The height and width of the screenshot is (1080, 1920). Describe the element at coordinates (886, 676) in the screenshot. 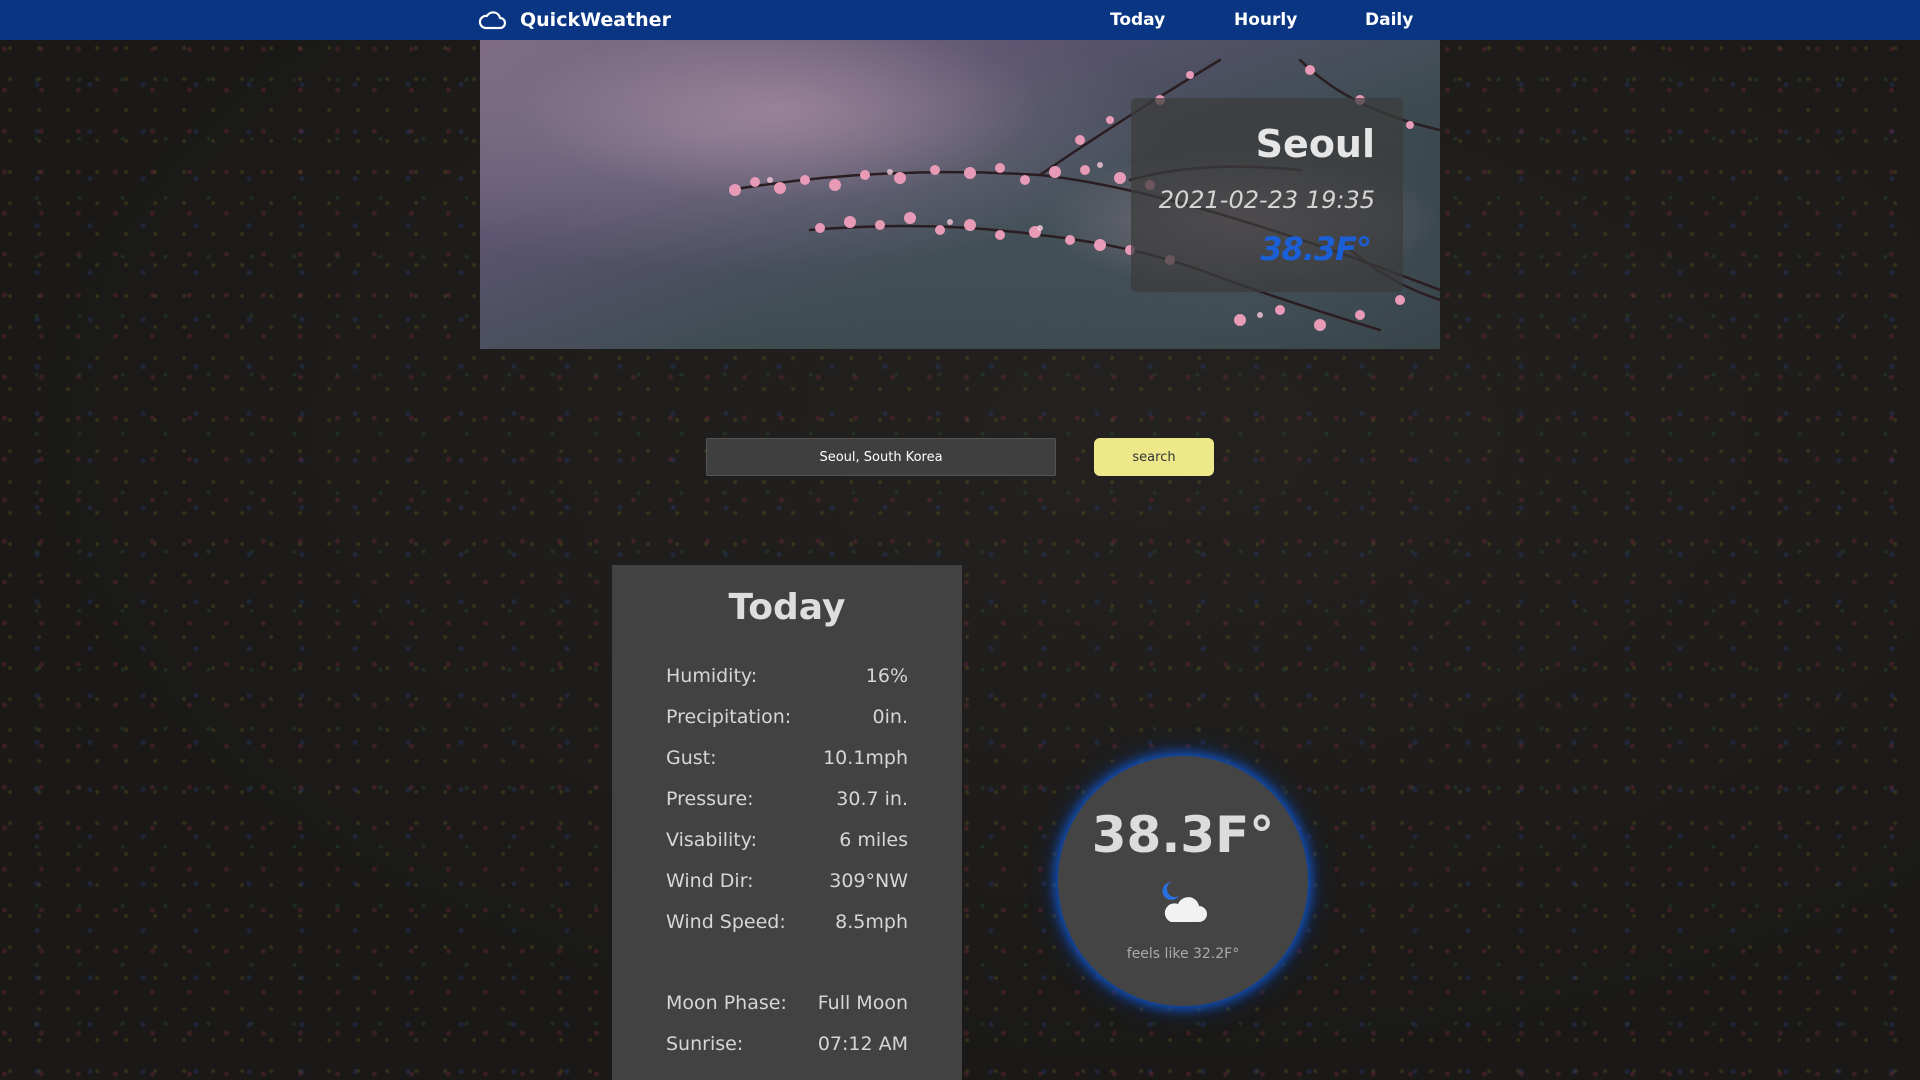

I see `detail-value: 16%` at that location.